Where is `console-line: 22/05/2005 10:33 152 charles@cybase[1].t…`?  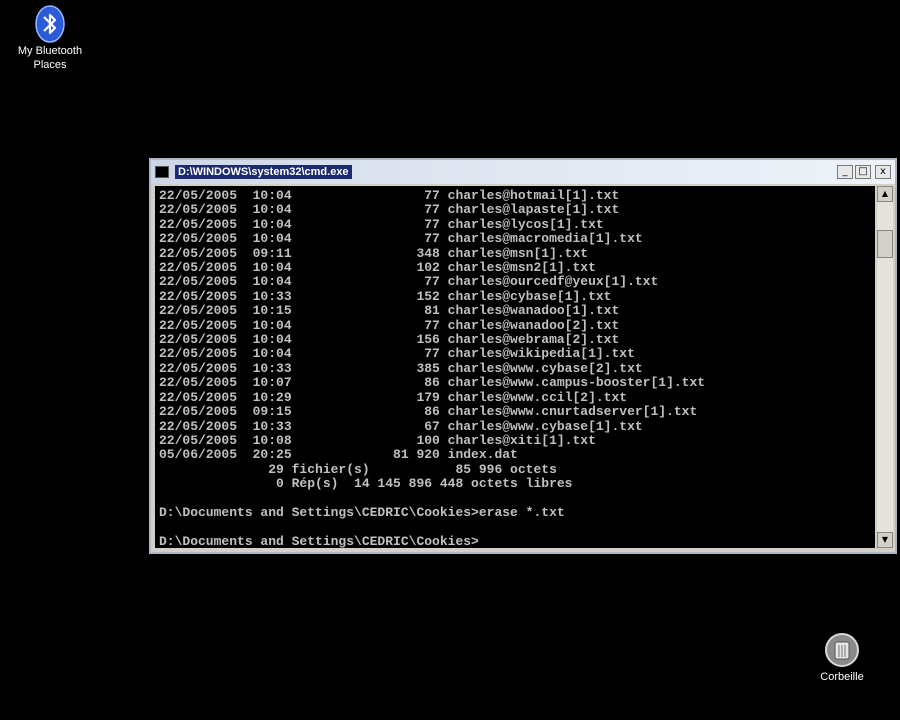
console-line: 22/05/2005 10:33 152 charles@cybase[1].t… is located at coordinates (385, 296).